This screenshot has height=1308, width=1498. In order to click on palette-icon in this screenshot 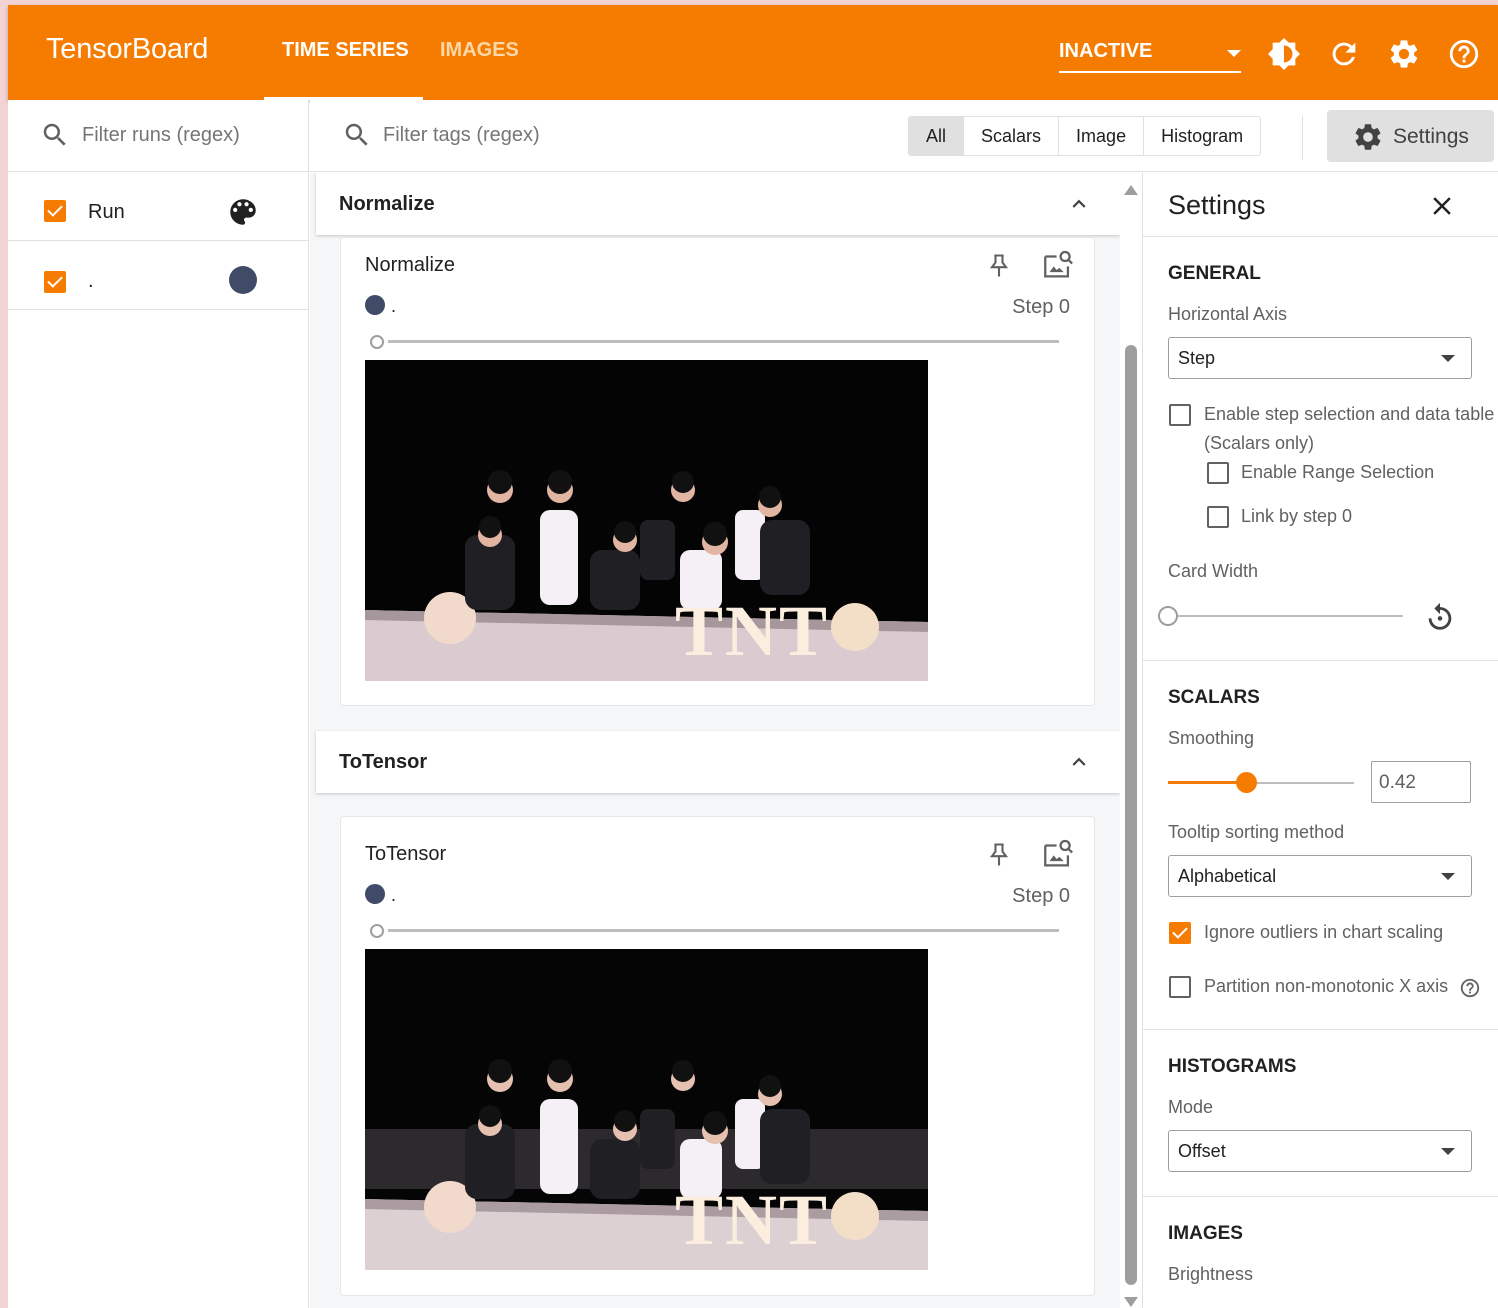, I will do `click(243, 212)`.